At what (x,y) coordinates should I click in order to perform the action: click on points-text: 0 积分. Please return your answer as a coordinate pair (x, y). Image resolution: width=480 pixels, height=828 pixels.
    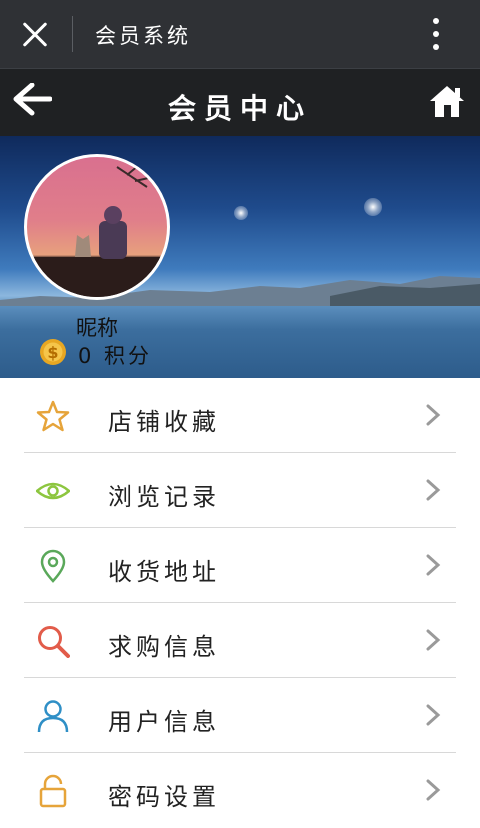
    Looking at the image, I should click on (115, 356).